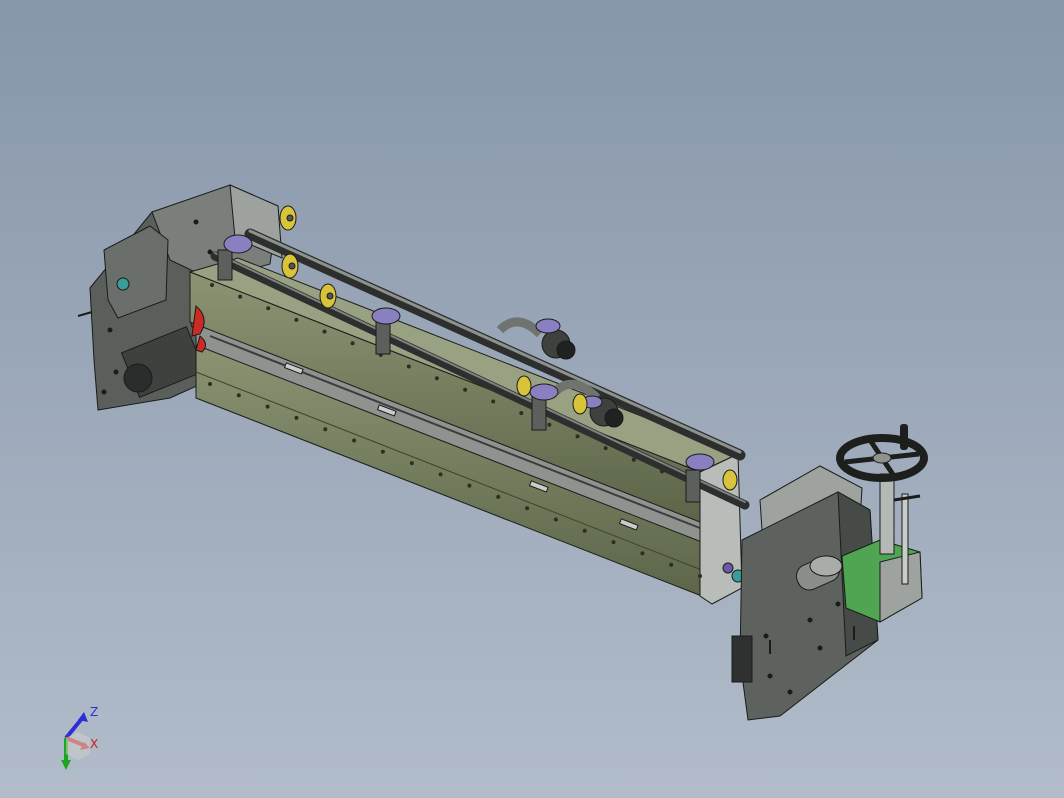  Describe the element at coordinates (138, 378) in the screenshot. I see `left-cylinder-cap` at that location.